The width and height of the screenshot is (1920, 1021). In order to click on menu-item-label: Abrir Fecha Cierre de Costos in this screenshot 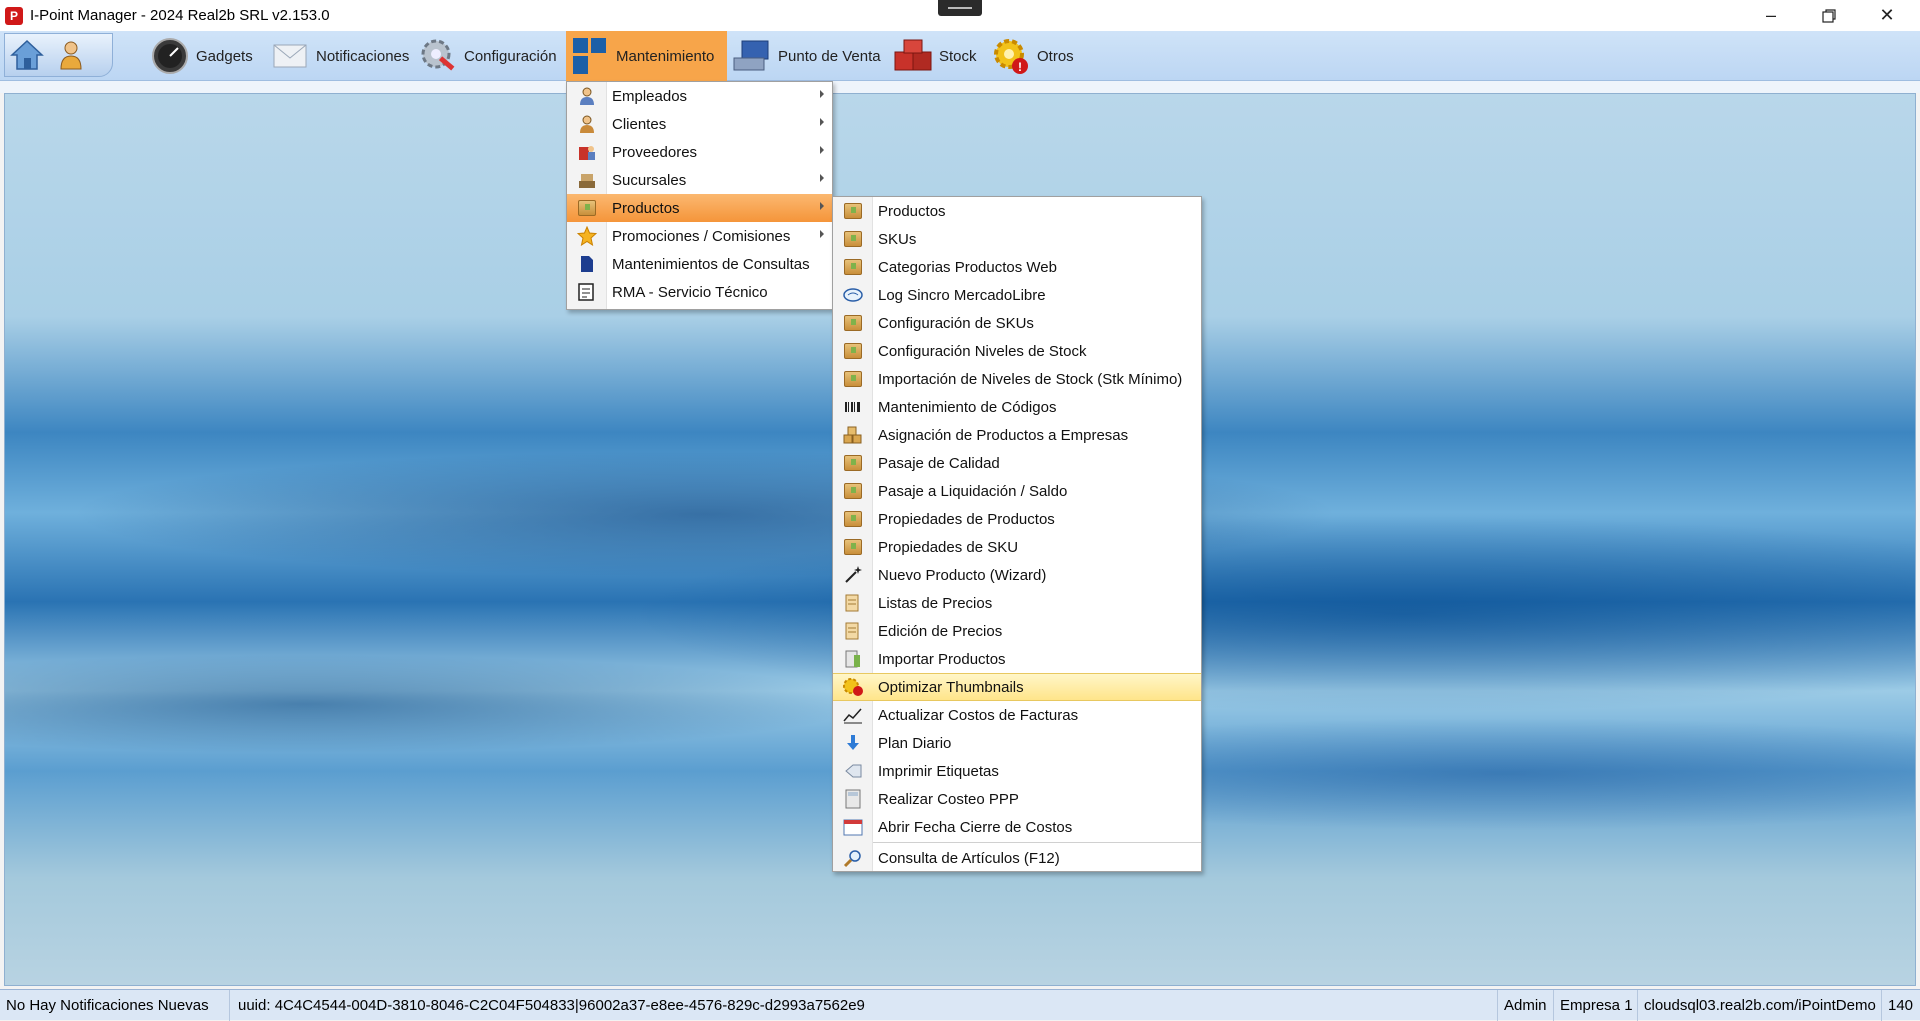, I will do `click(975, 827)`.